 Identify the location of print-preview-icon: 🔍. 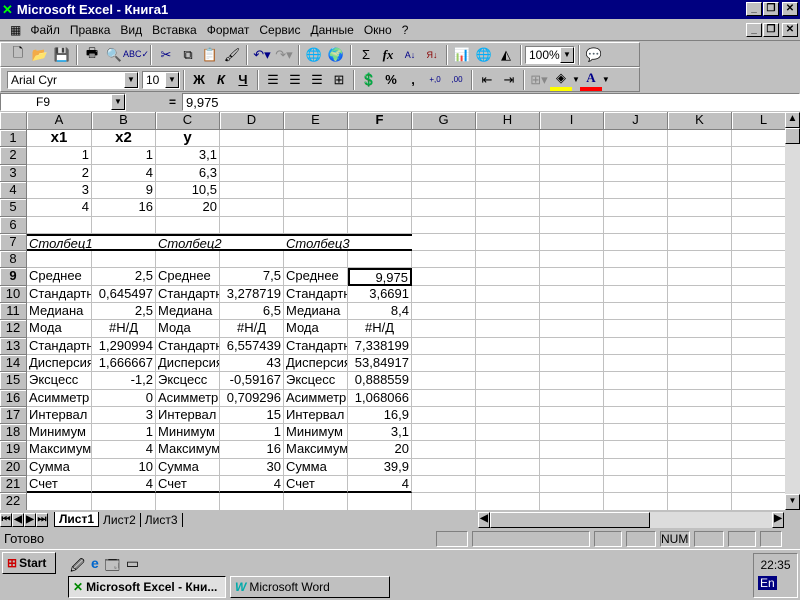
(114, 55).